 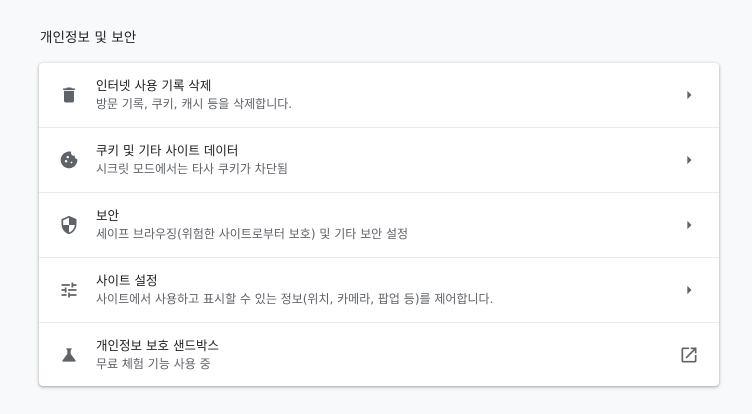 What do you see at coordinates (69, 290) in the screenshot?
I see `tune-icon` at bounding box center [69, 290].